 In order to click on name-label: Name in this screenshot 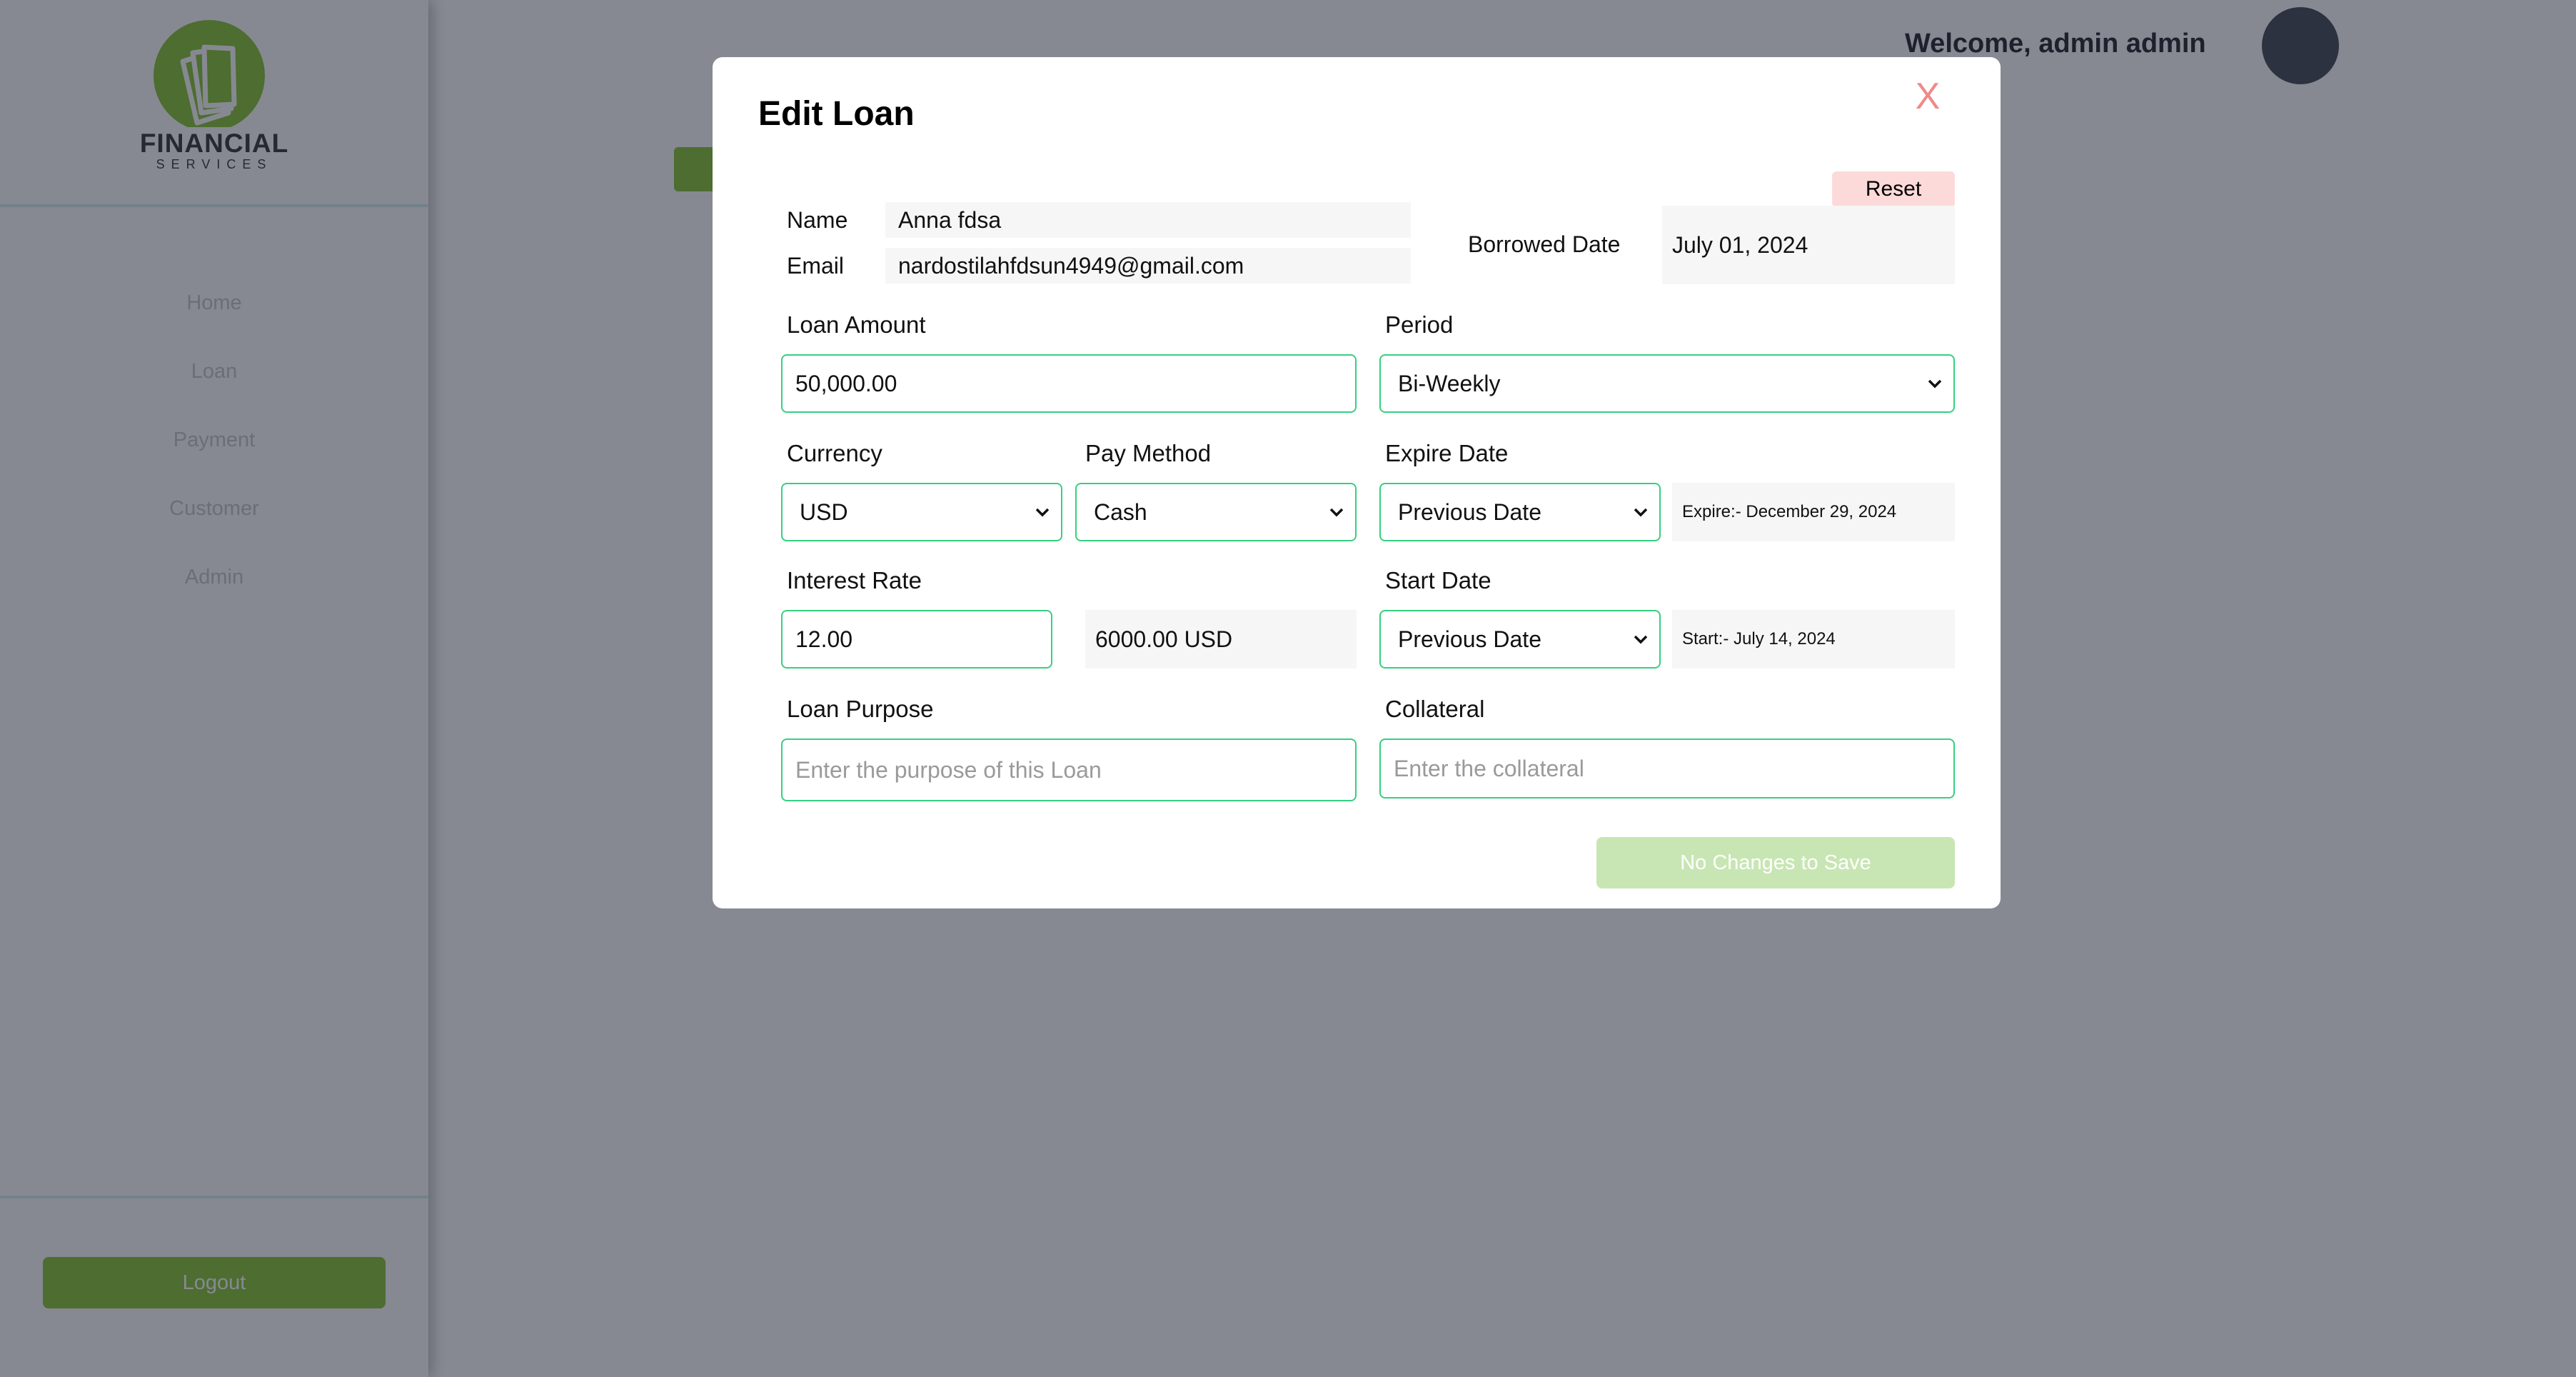, I will do `click(817, 220)`.